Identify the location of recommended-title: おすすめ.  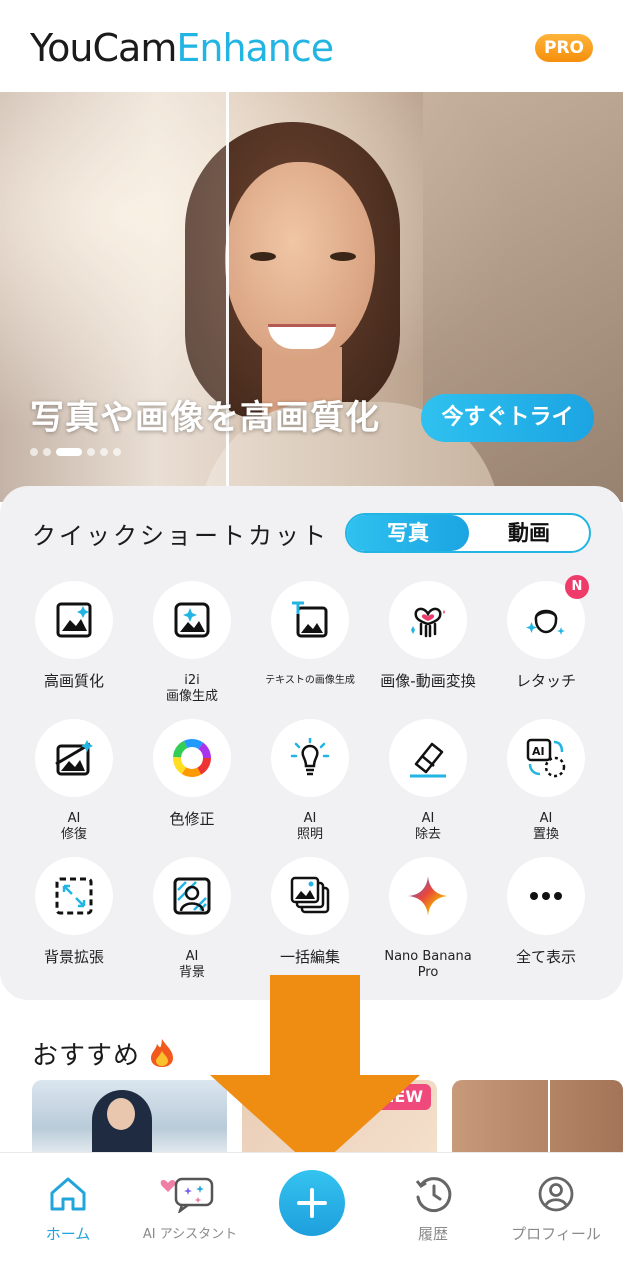
(103, 1053).